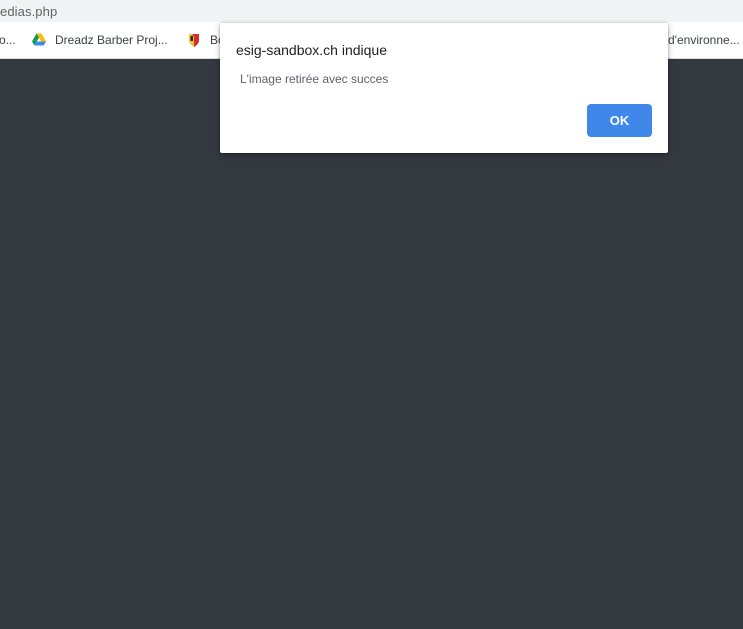  I want to click on dialog-title: esig-sandbox.ch indique, so click(311, 50).